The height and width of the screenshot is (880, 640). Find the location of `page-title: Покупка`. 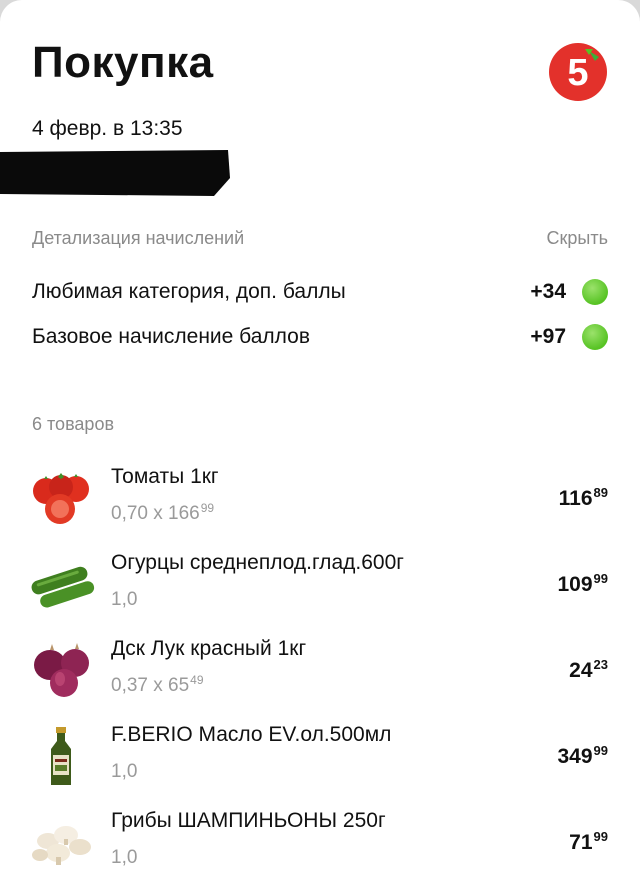

page-title: Покупка is located at coordinates (123, 62).